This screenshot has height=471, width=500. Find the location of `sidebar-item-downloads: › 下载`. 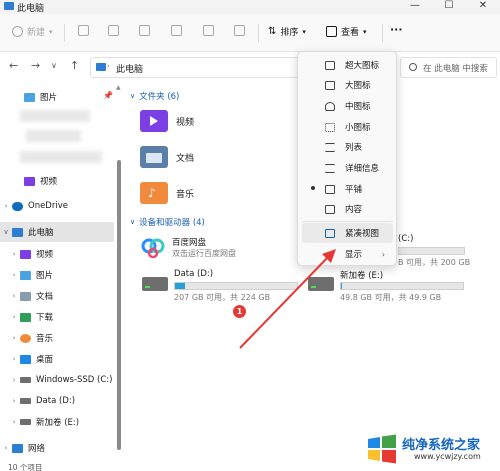

sidebar-item-downloads: › 下载 is located at coordinates (57, 317).